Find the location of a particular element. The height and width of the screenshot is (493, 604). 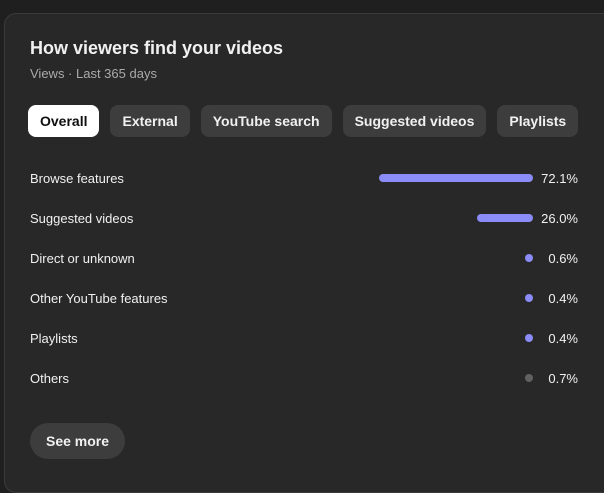

see-more-button: See more is located at coordinates (78, 441).